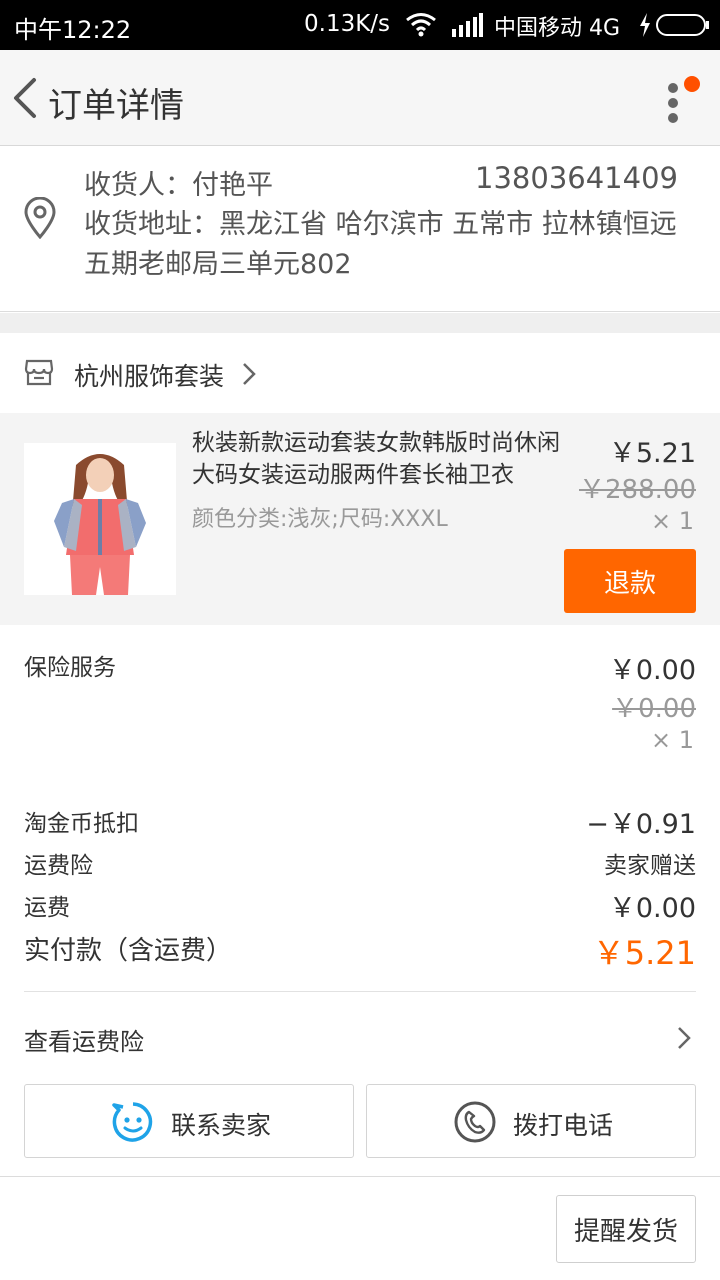 The width and height of the screenshot is (720, 1280). Describe the element at coordinates (25, 98) in the screenshot. I see `chevron-left-icon` at that location.